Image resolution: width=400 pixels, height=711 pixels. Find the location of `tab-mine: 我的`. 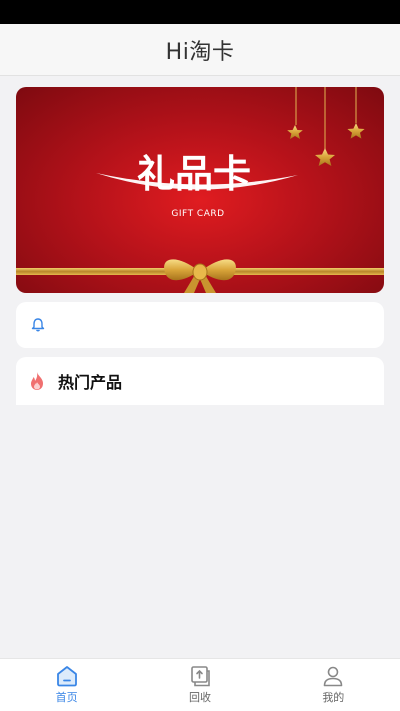

tab-mine: 我的 is located at coordinates (333, 685).